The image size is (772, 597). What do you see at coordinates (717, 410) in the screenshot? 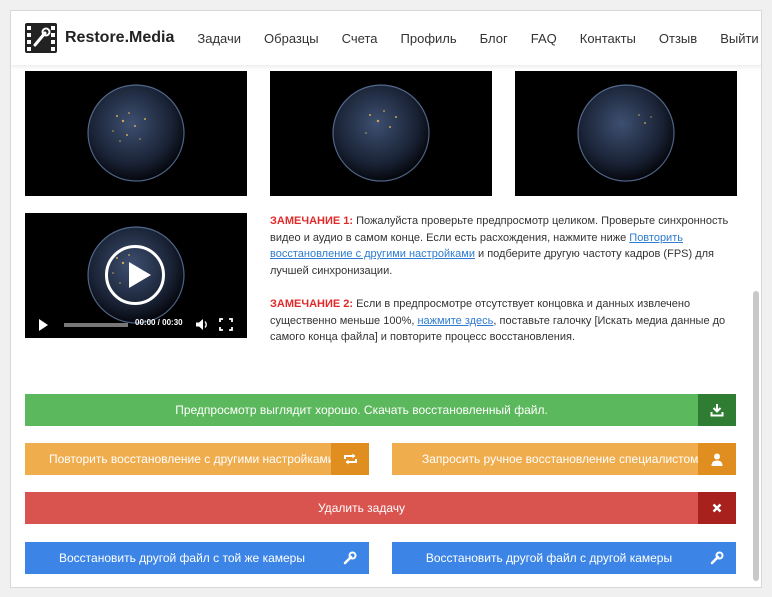
I see `download-icon` at bounding box center [717, 410].